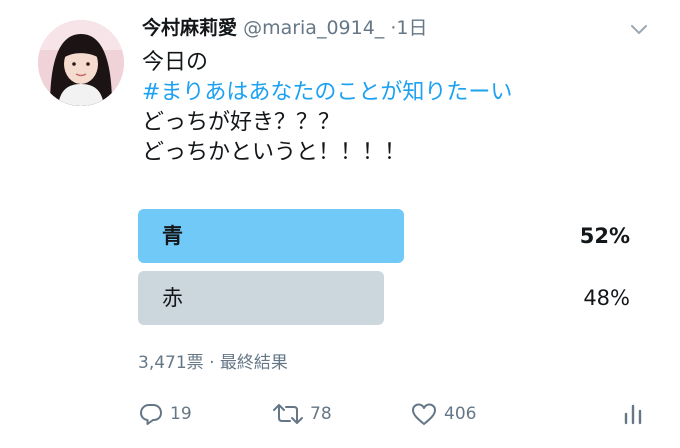 The width and height of the screenshot is (680, 448). I want to click on chevron-down-icon, so click(639, 30).